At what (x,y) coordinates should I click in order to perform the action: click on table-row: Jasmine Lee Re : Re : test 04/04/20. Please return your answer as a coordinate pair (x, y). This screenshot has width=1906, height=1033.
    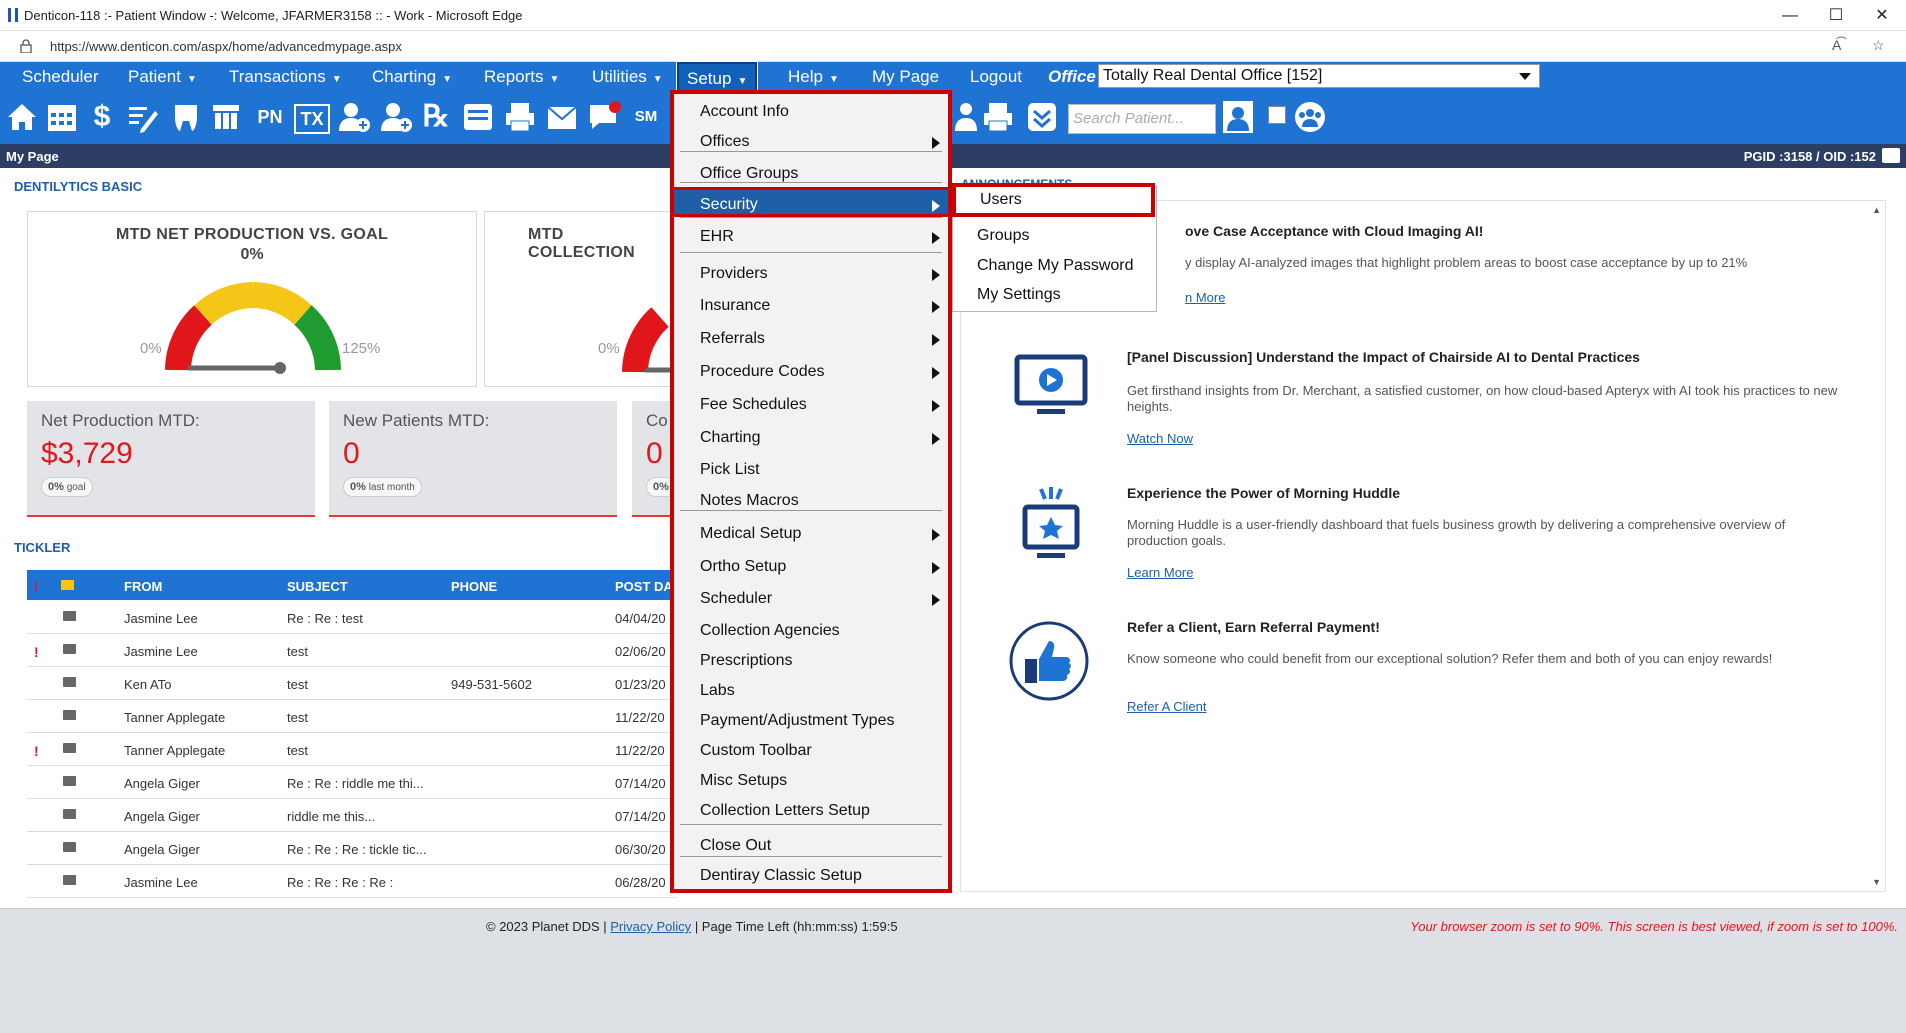
    Looking at the image, I should click on (352, 617).